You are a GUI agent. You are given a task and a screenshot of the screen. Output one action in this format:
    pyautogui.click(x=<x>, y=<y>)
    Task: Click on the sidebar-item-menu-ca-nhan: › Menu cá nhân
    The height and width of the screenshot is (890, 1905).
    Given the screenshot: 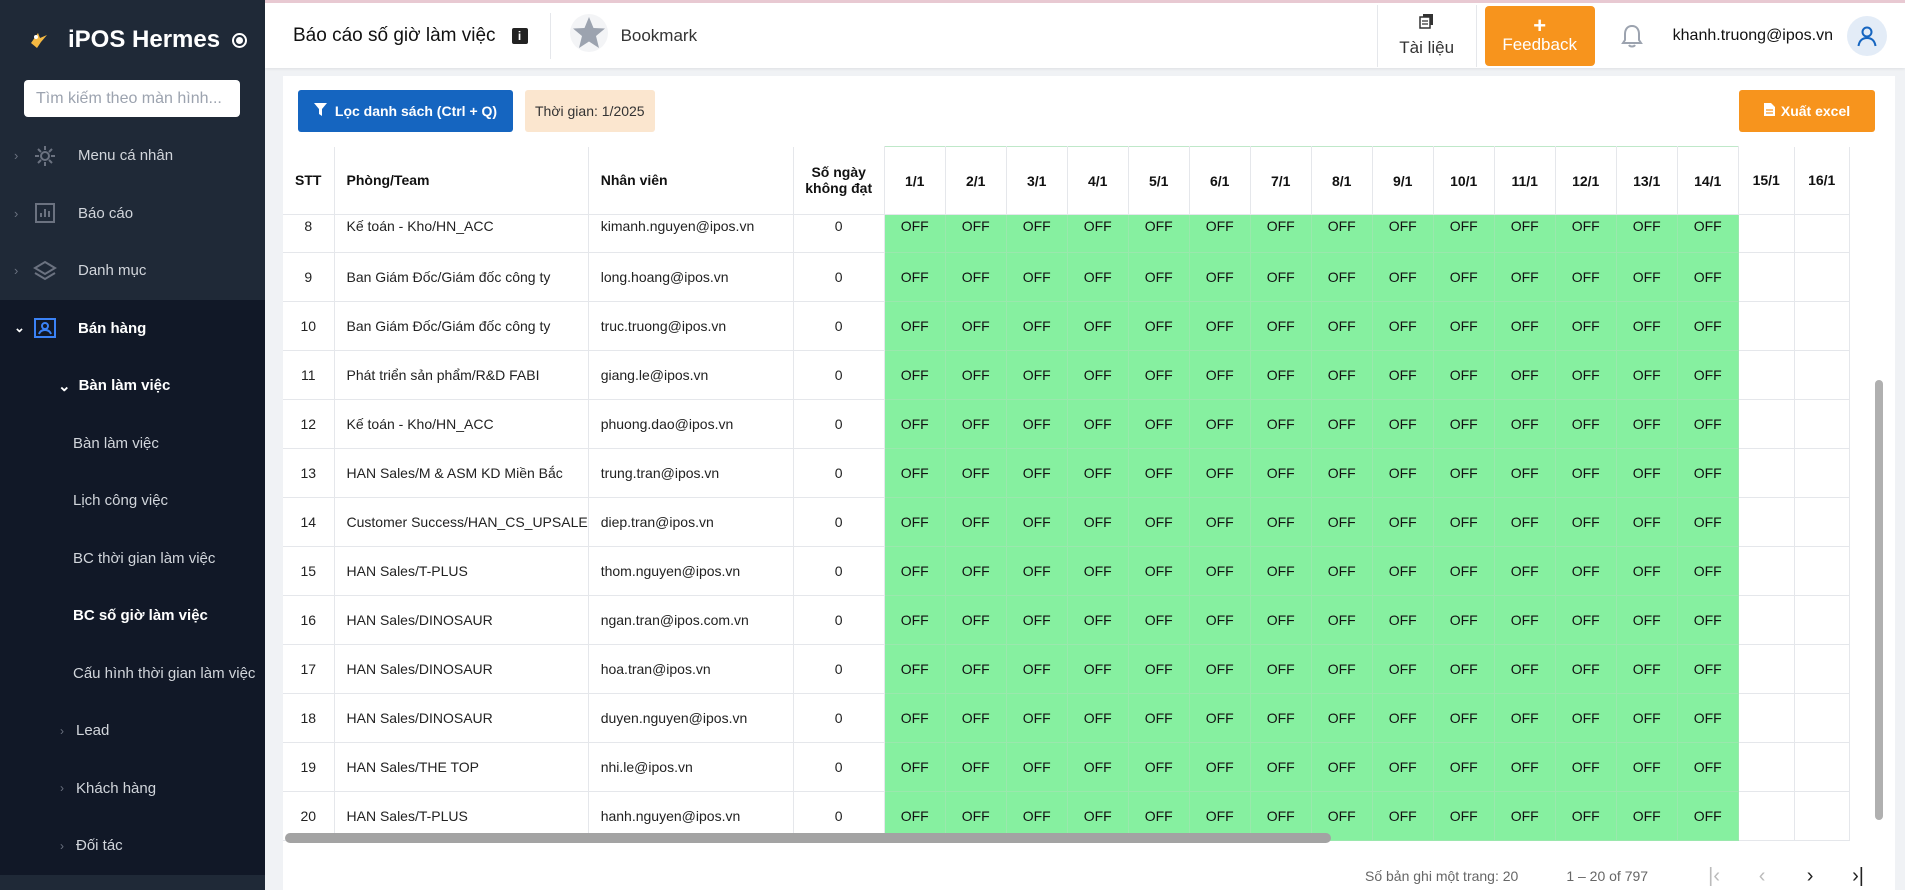 What is the action you would take?
    pyautogui.click(x=132, y=156)
    